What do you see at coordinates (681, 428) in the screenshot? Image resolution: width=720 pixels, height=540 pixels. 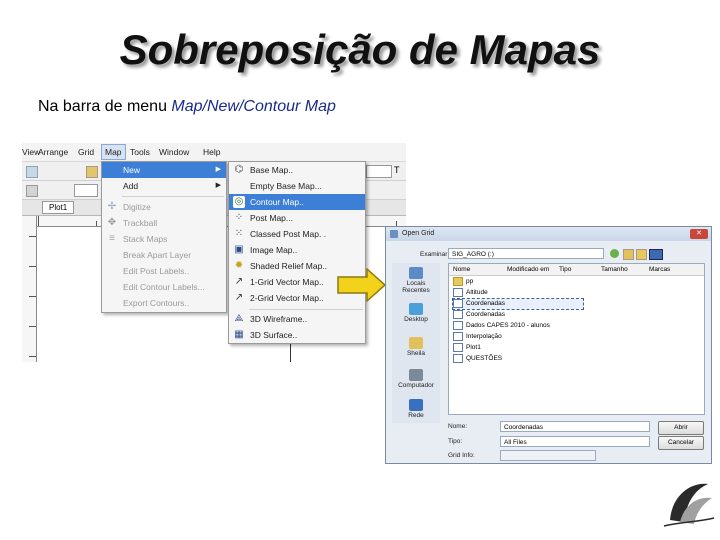 I see `open-button: Abrir` at bounding box center [681, 428].